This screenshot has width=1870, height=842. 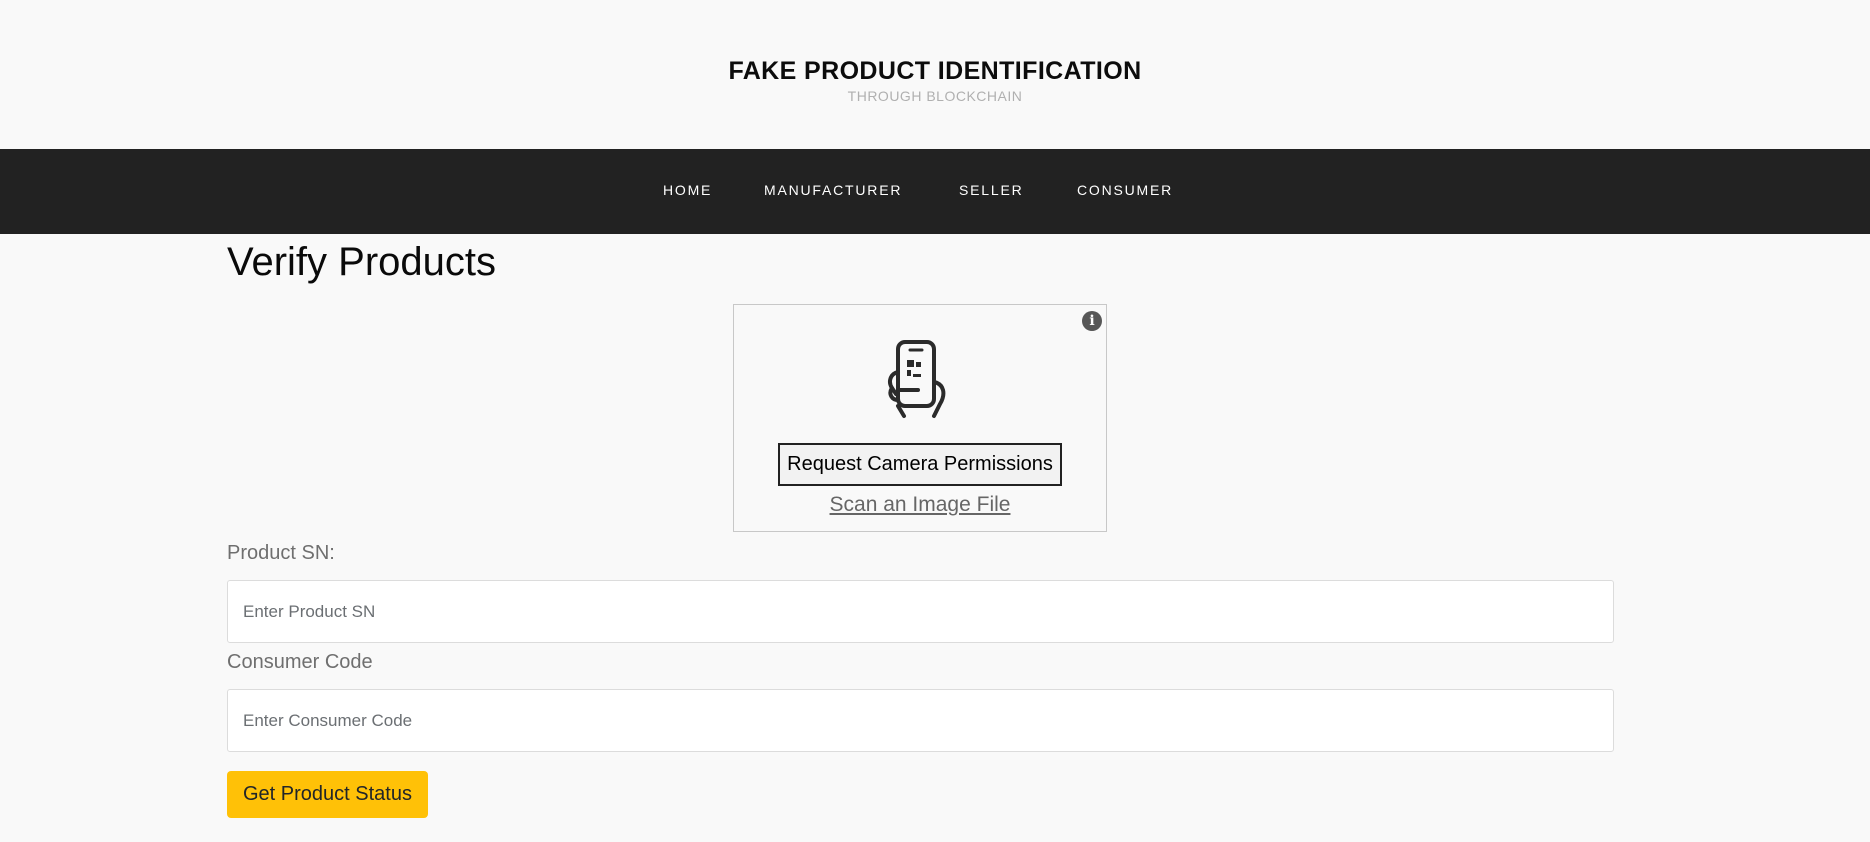 What do you see at coordinates (935, 191) in the screenshot?
I see `main-navbar: HOME MANUFACTURER SELLER CONSUMER` at bounding box center [935, 191].